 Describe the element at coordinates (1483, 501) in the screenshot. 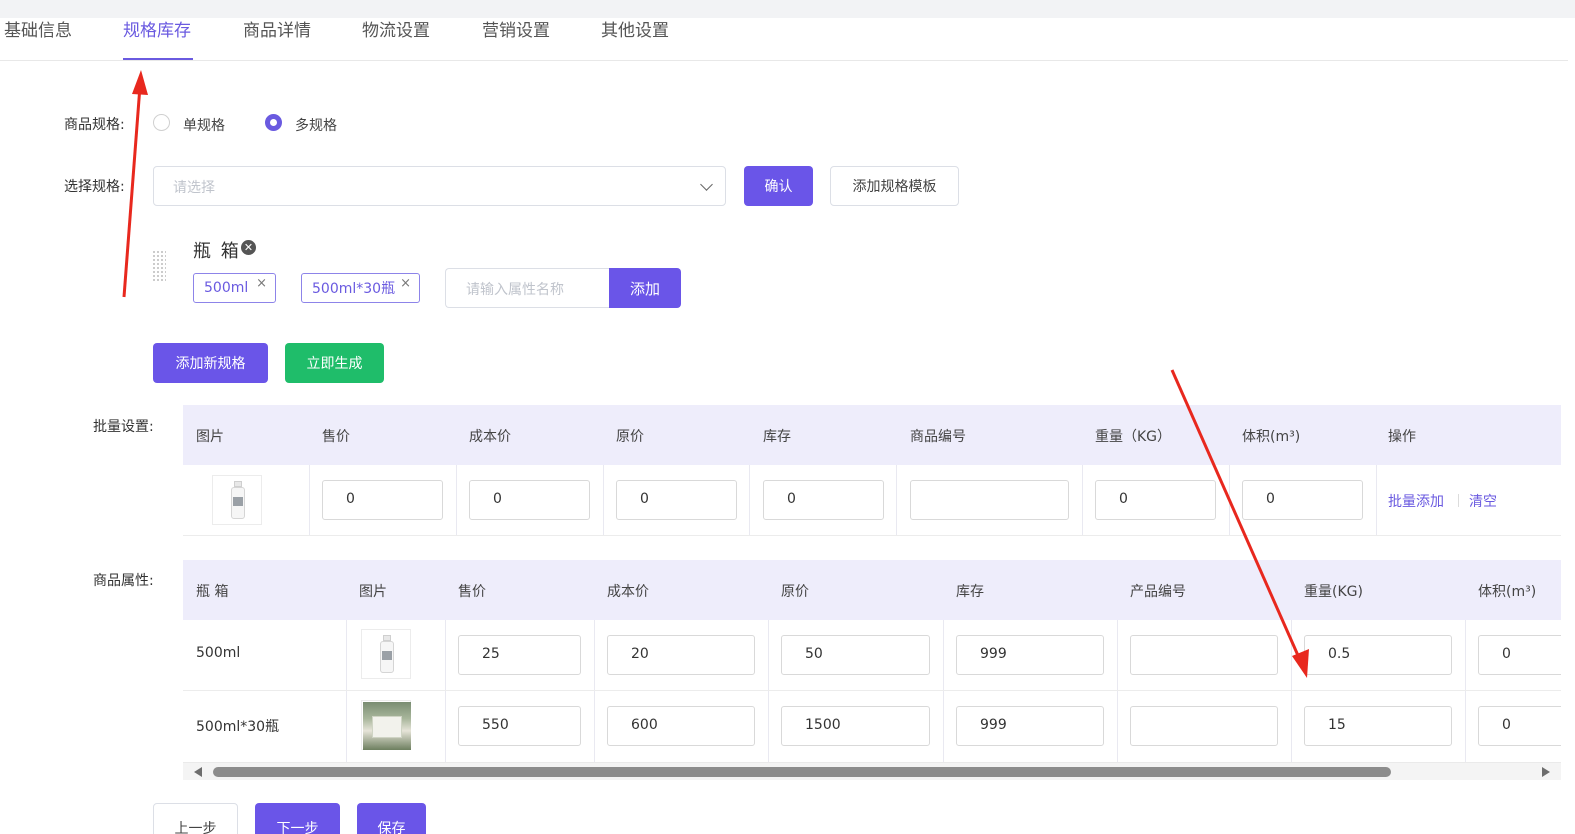

I see `clear-link: 清空` at that location.